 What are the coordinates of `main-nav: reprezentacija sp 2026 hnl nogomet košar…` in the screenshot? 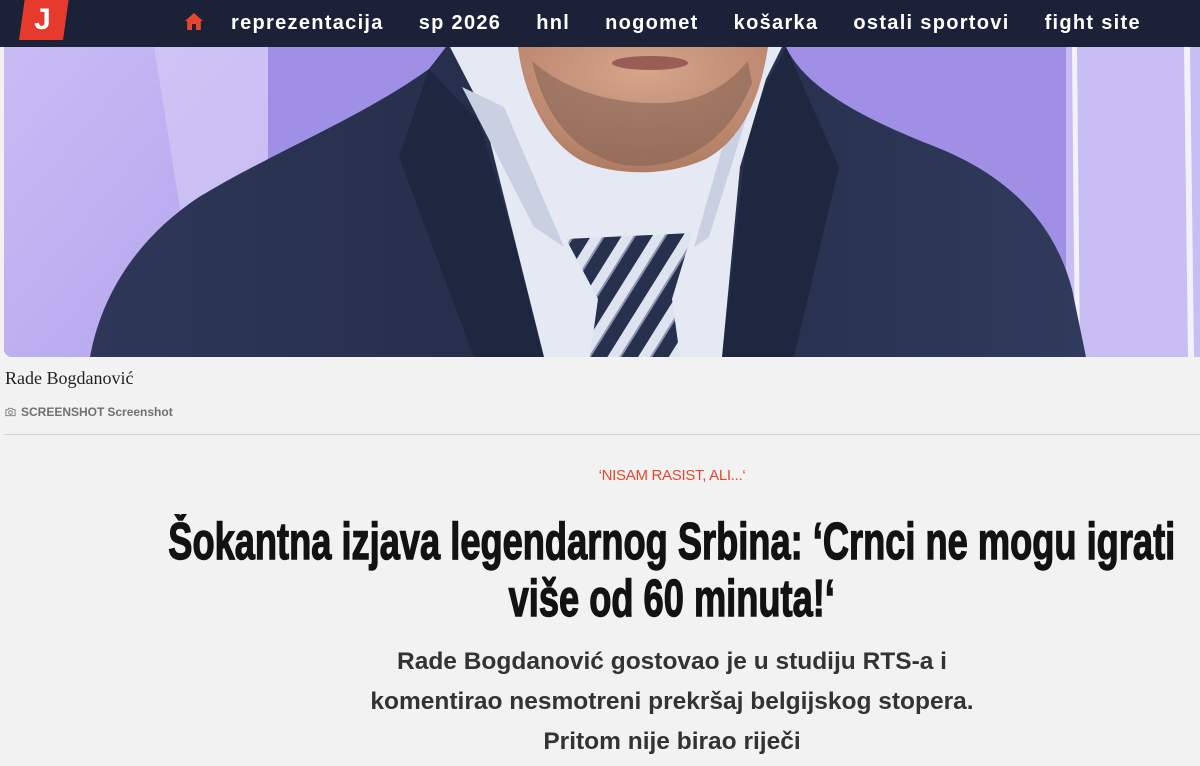 It's located at (686, 23).